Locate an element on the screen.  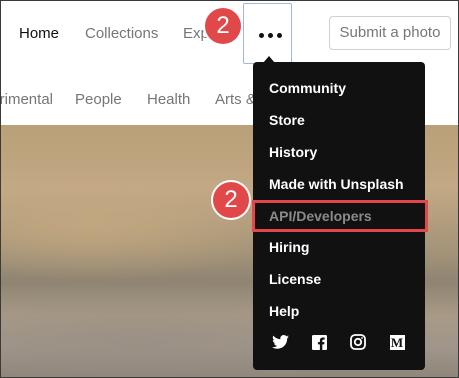
medium-icon: M is located at coordinates (397, 342).